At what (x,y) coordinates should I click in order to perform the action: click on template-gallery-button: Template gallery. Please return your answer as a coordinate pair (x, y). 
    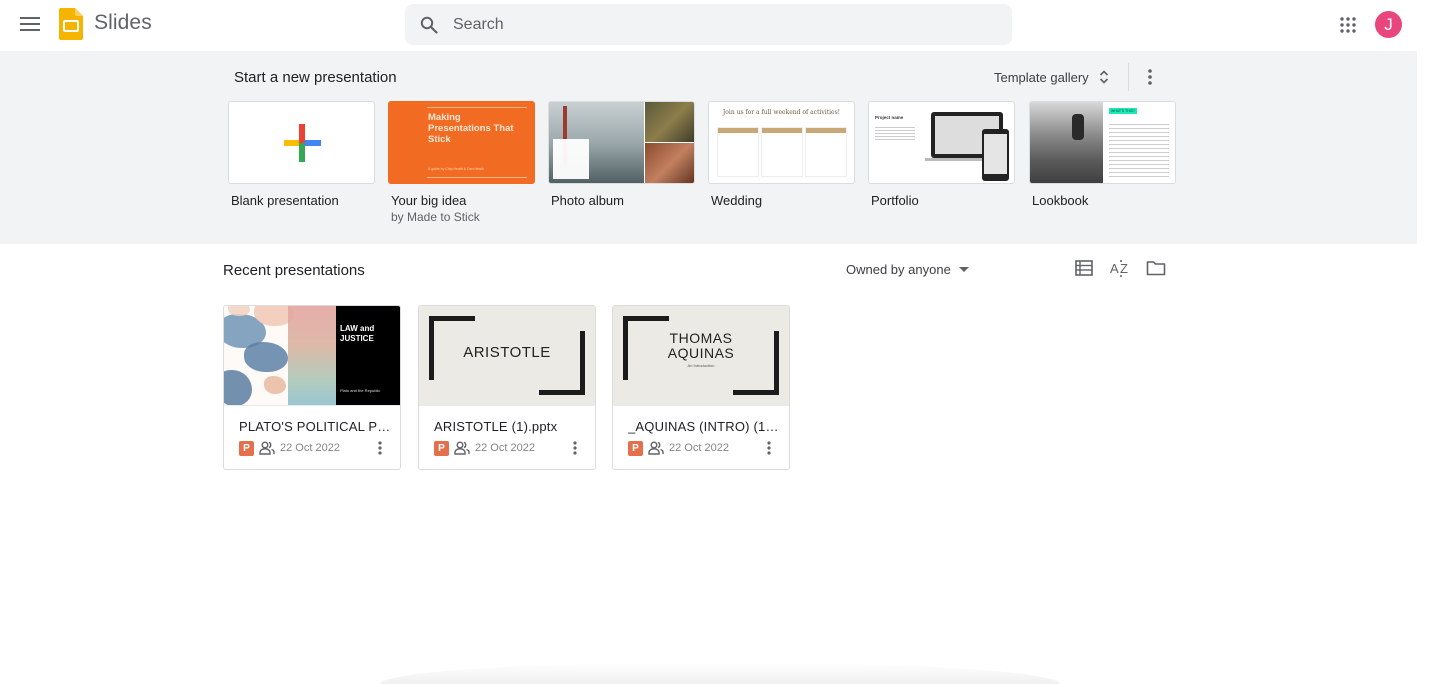
    Looking at the image, I should click on (1051, 77).